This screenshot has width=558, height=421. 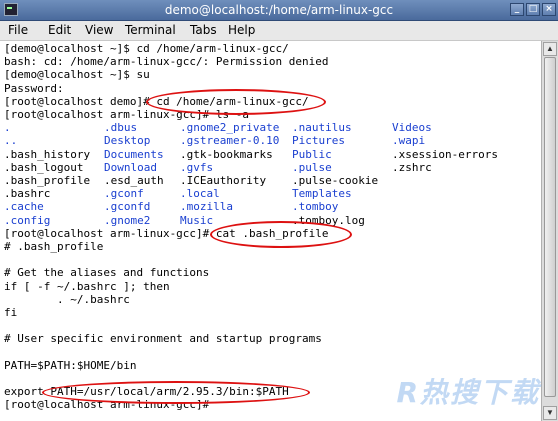 What do you see at coordinates (226, 154) in the screenshot?
I see `listing-entry: .gtk-bookmarks` at bounding box center [226, 154].